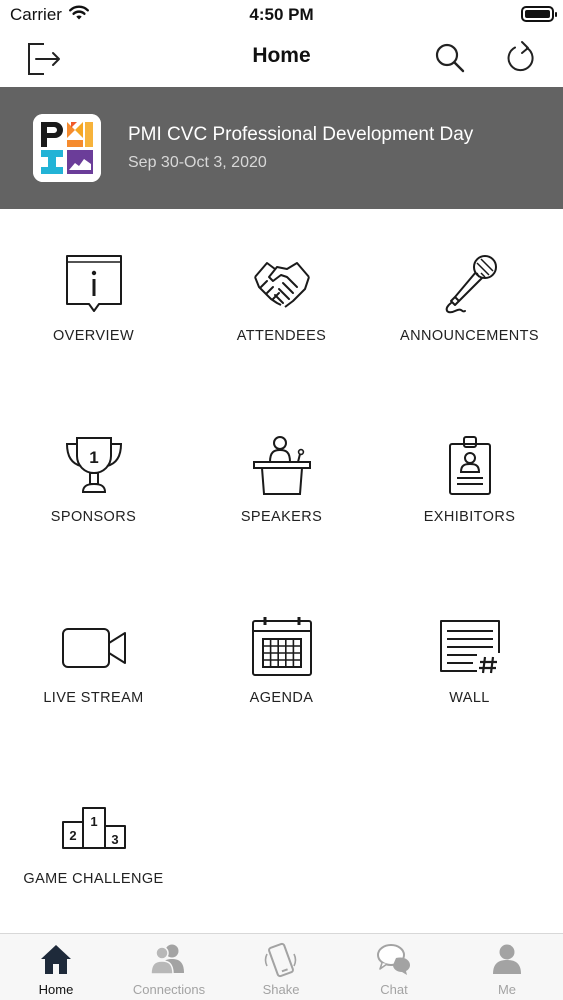 This screenshot has width=563, height=1000. What do you see at coordinates (93, 879) in the screenshot?
I see `tile-label: GAME CHALLENGE` at bounding box center [93, 879].